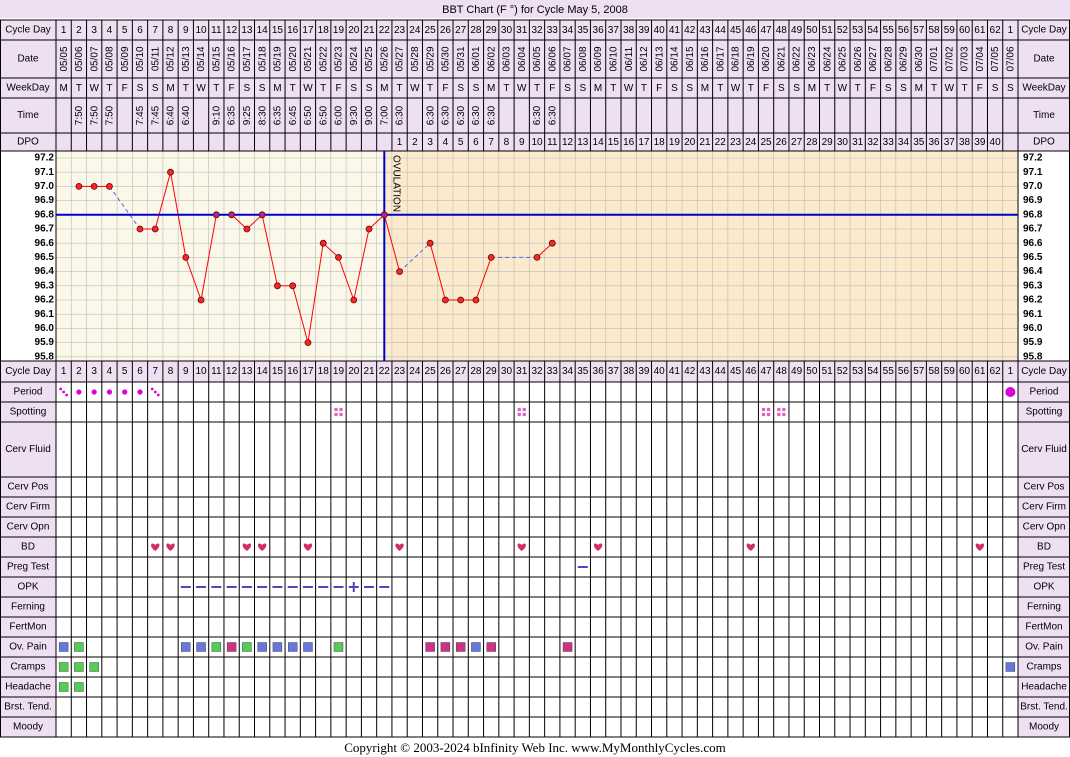  Describe the element at coordinates (28, 115) in the screenshot. I see `time-label-left: Time` at that location.